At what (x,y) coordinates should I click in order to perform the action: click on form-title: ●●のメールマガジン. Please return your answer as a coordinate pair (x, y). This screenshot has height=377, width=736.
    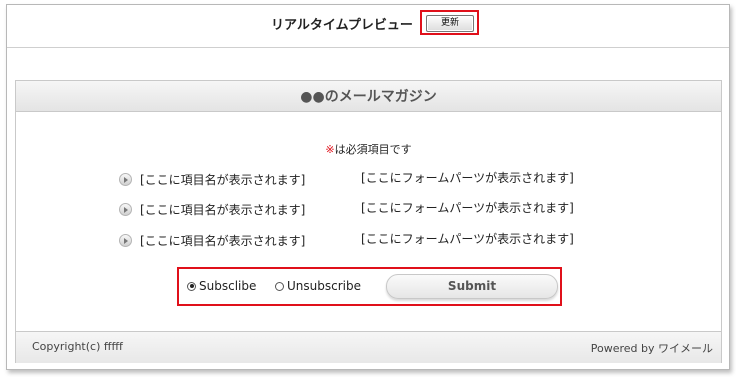
    Looking at the image, I should click on (368, 97).